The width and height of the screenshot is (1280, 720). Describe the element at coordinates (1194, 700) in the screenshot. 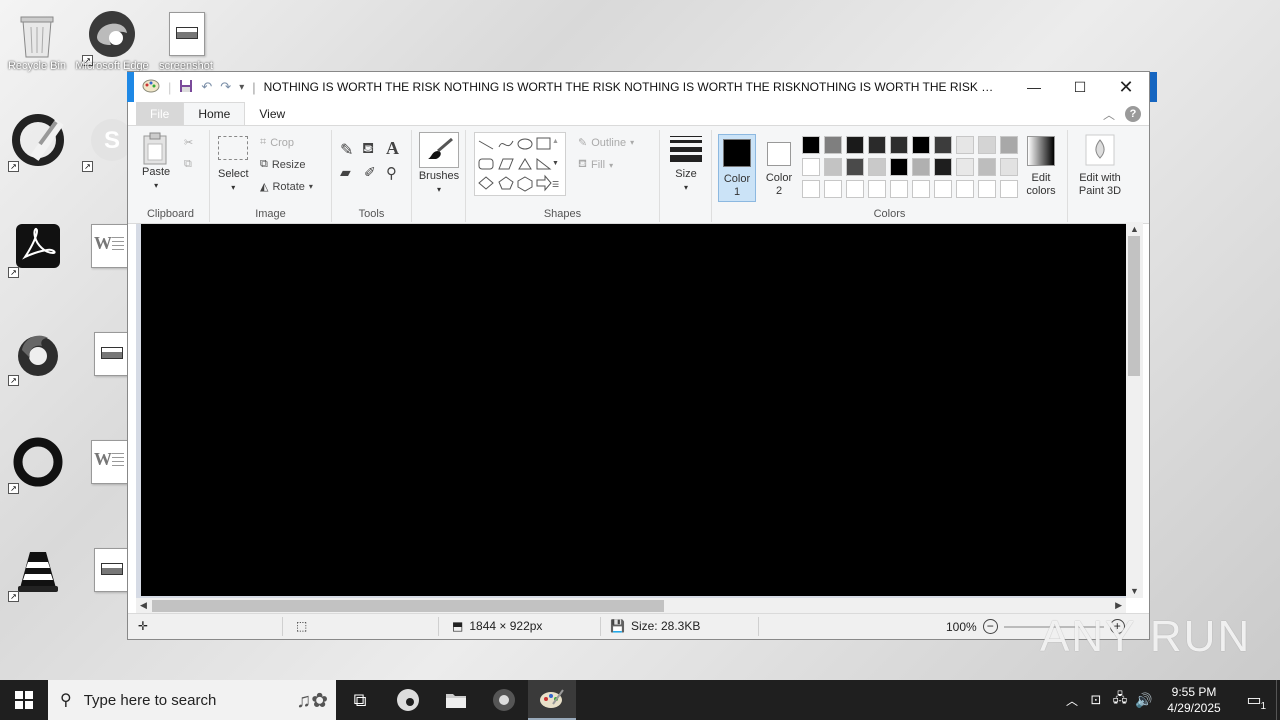

I see `clock: 9:55 PM 4/29/2025` at that location.